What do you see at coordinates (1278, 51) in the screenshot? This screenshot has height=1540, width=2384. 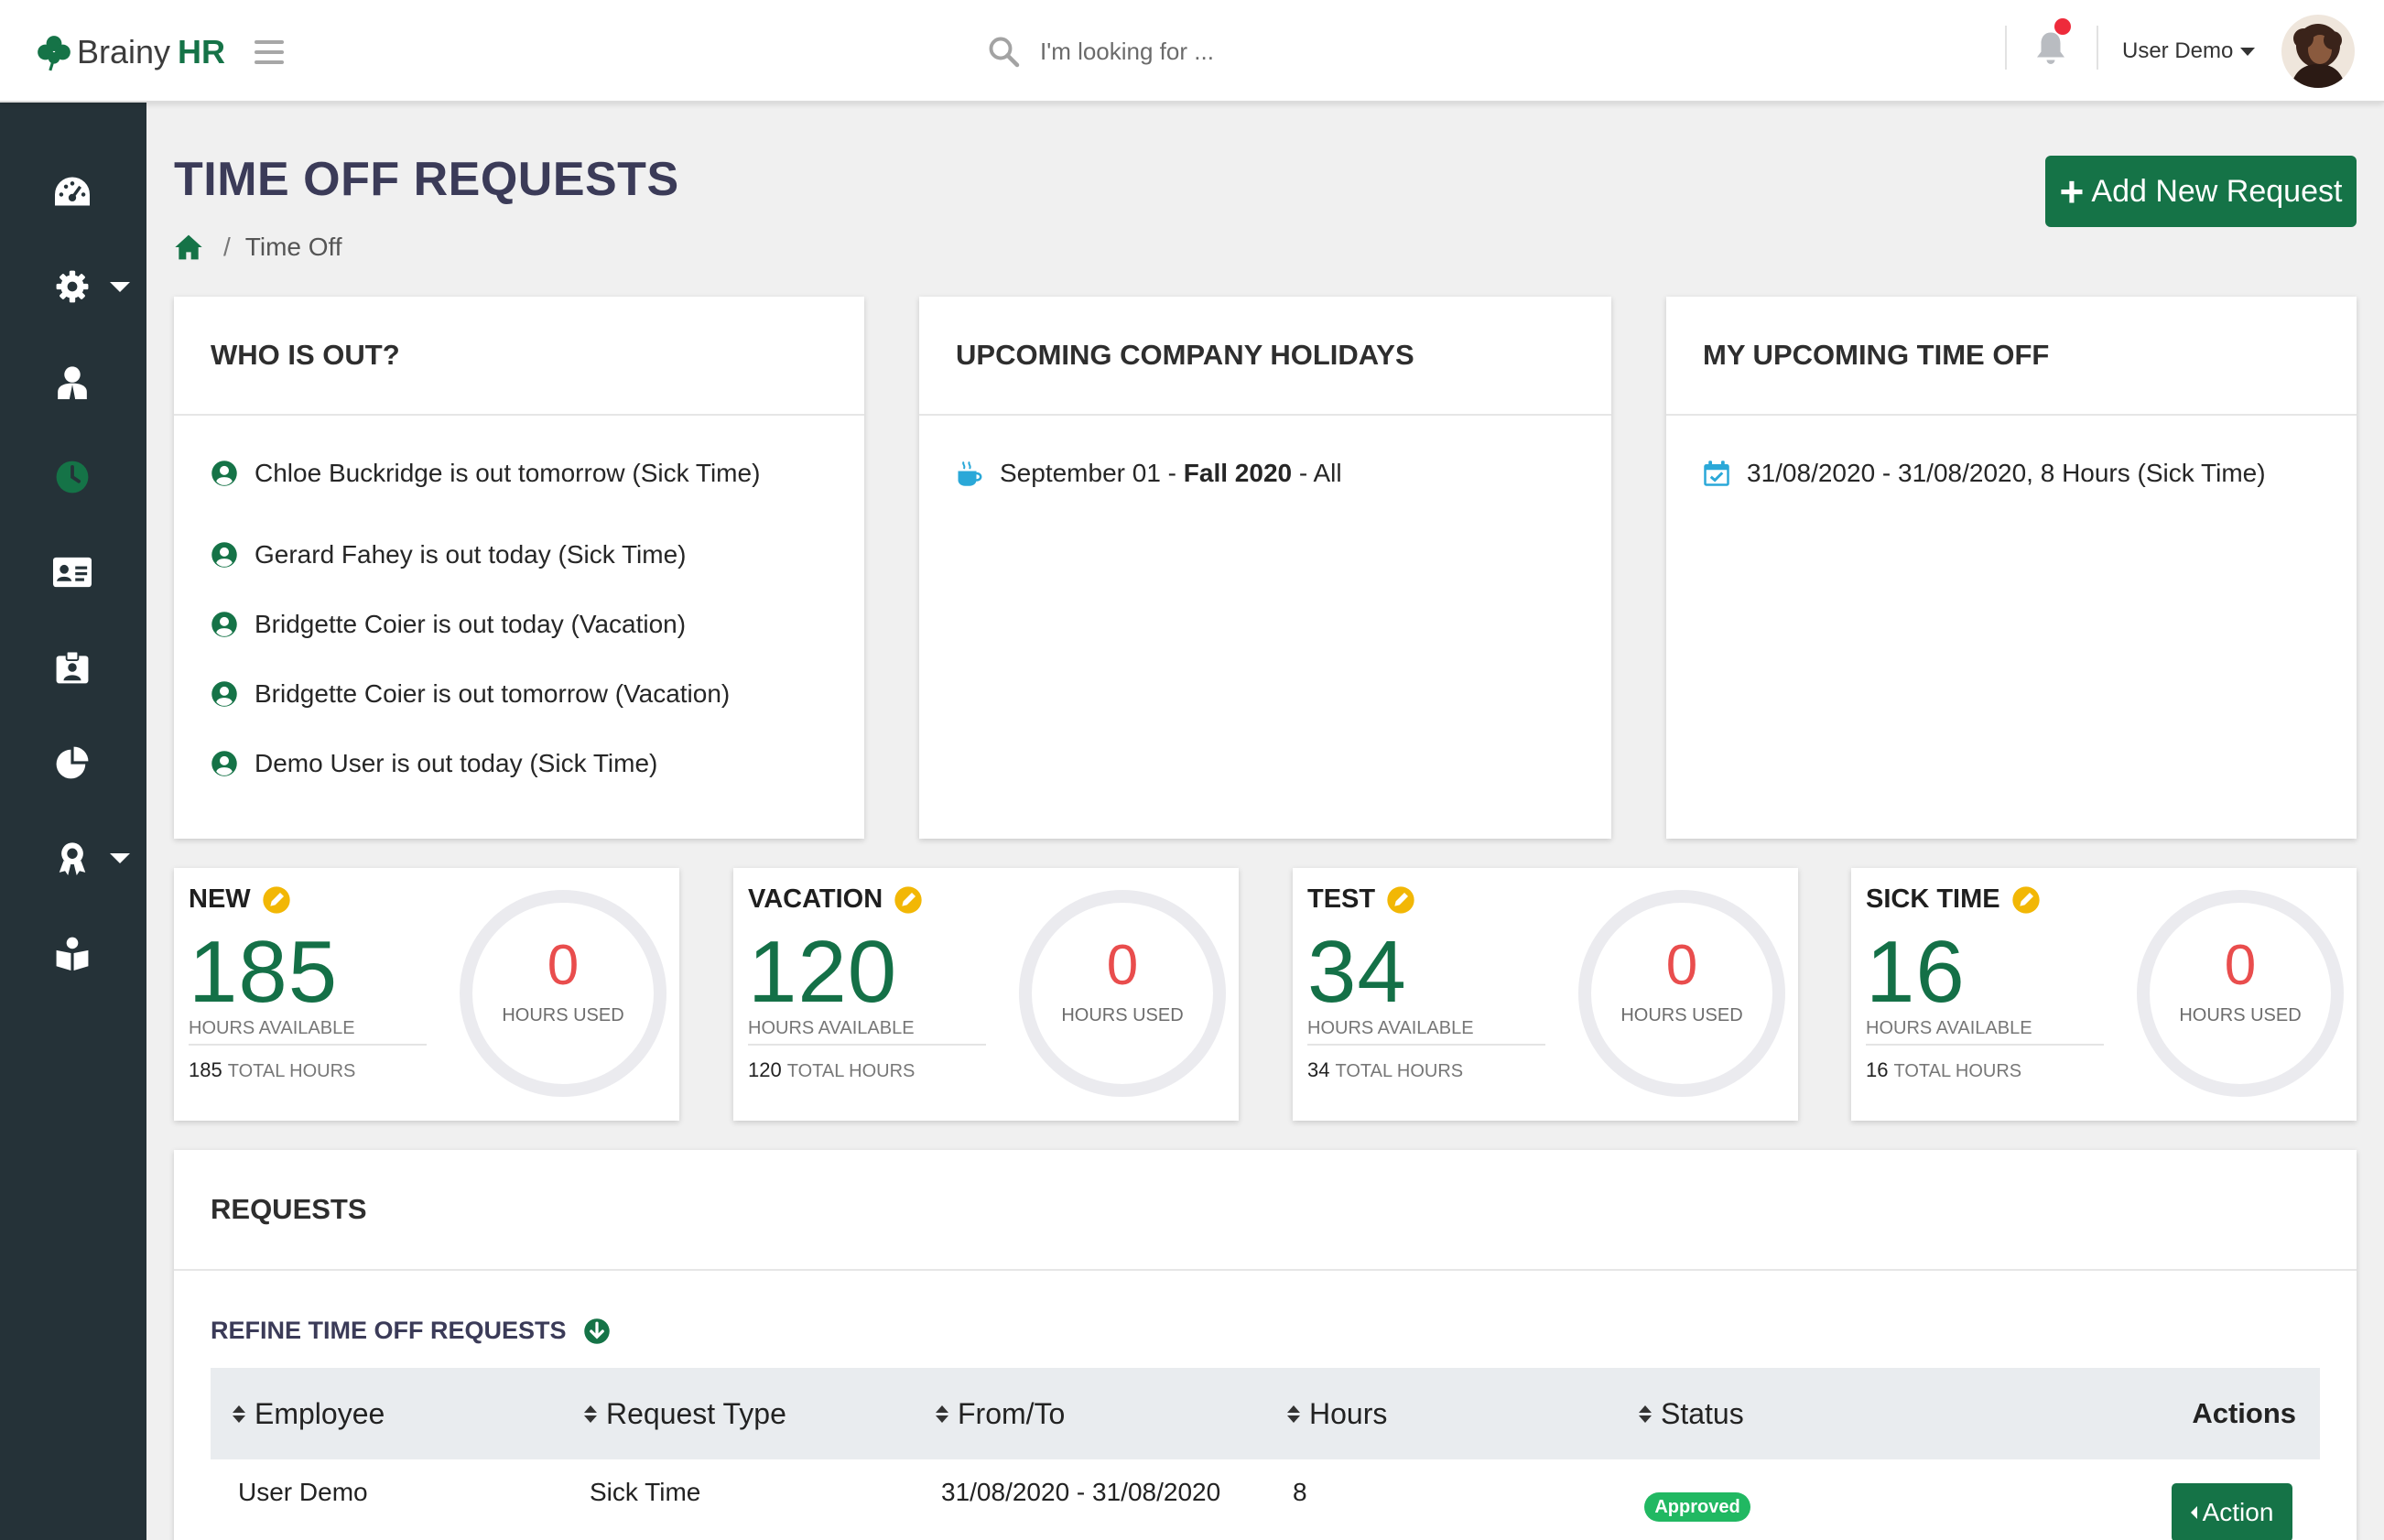 I see `search-input` at bounding box center [1278, 51].